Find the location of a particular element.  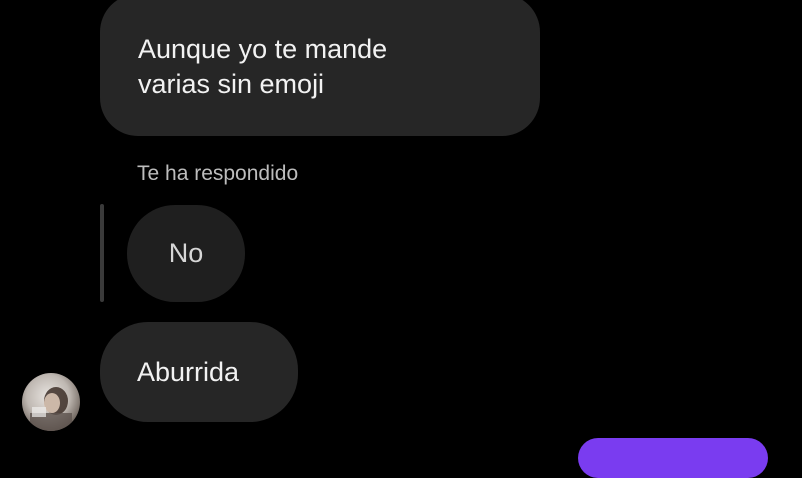

message-text-line: varias sin emoji is located at coordinates (231, 84).